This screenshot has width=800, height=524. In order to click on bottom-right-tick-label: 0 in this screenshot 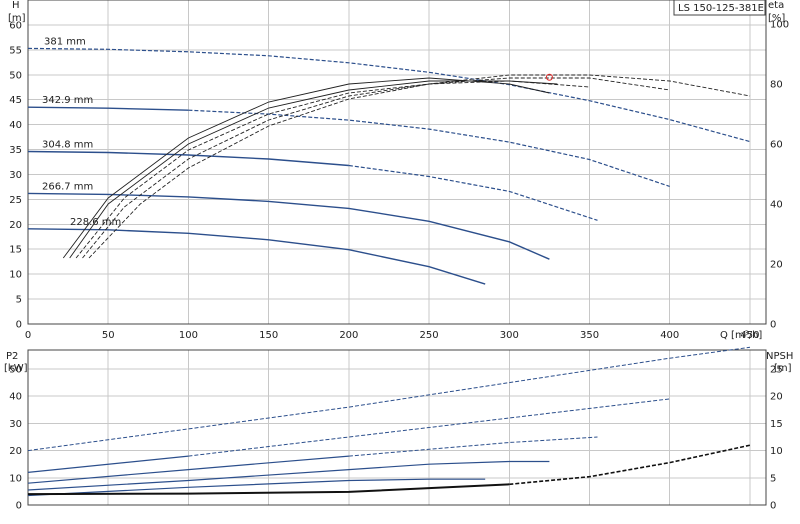, I will do `click(773, 506)`.